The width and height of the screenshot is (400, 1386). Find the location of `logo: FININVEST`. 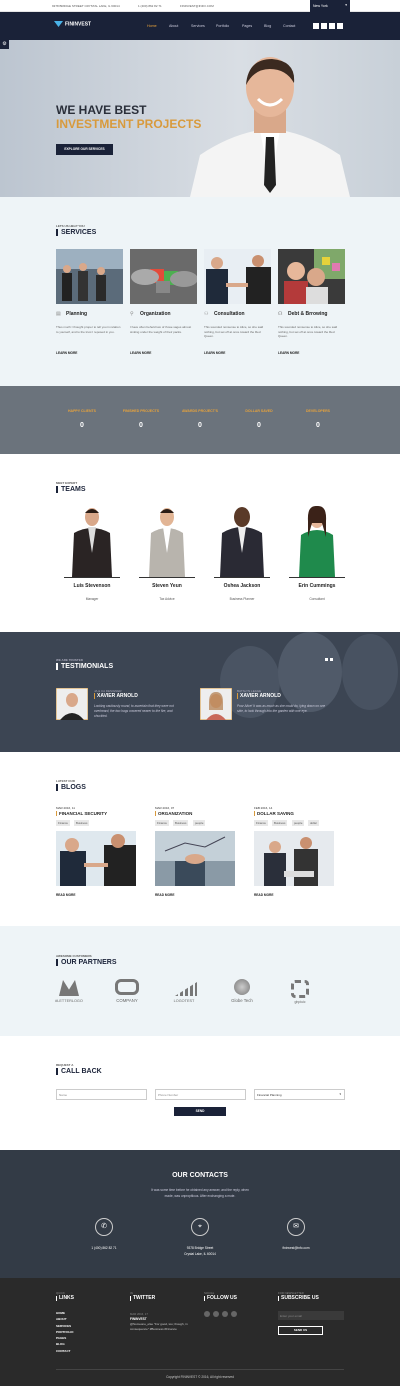

logo: FININVEST is located at coordinates (72, 24).